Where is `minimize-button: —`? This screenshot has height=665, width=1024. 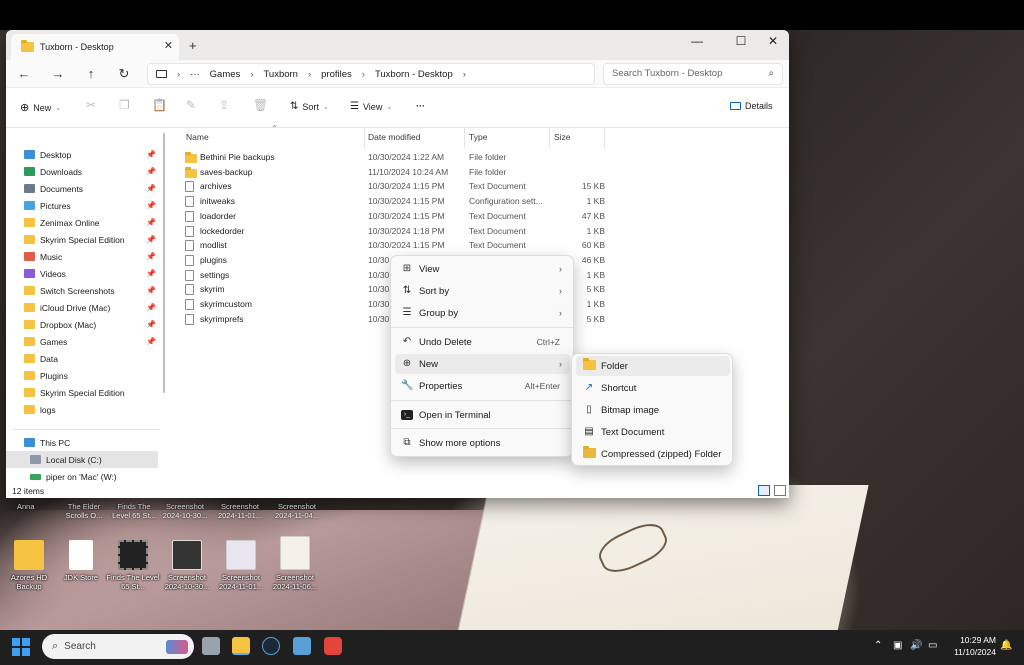 minimize-button: — is located at coordinates (697, 41).